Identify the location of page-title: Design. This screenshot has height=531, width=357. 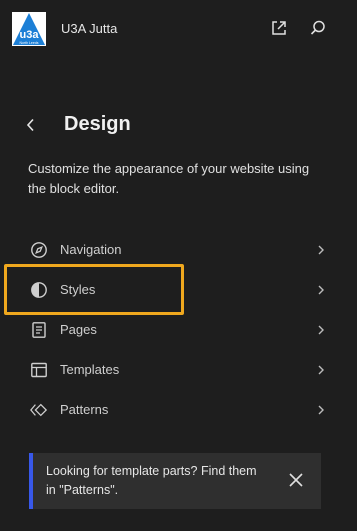
(97, 124).